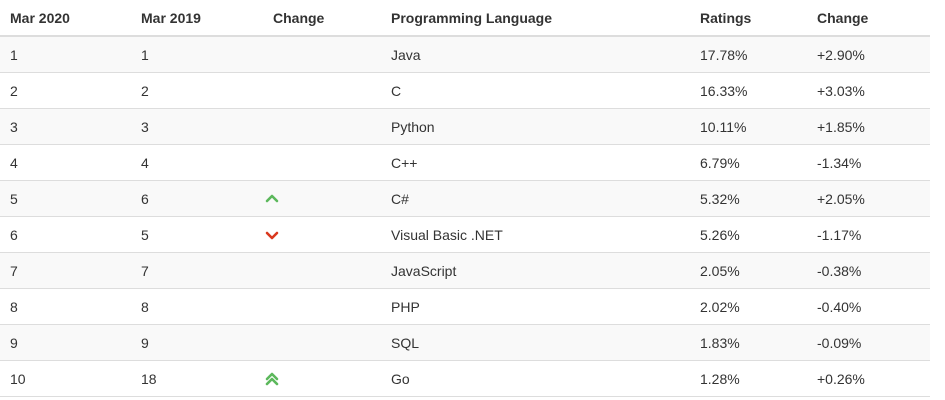  What do you see at coordinates (535, 270) in the screenshot?
I see `language-cell: JavaScript` at bounding box center [535, 270].